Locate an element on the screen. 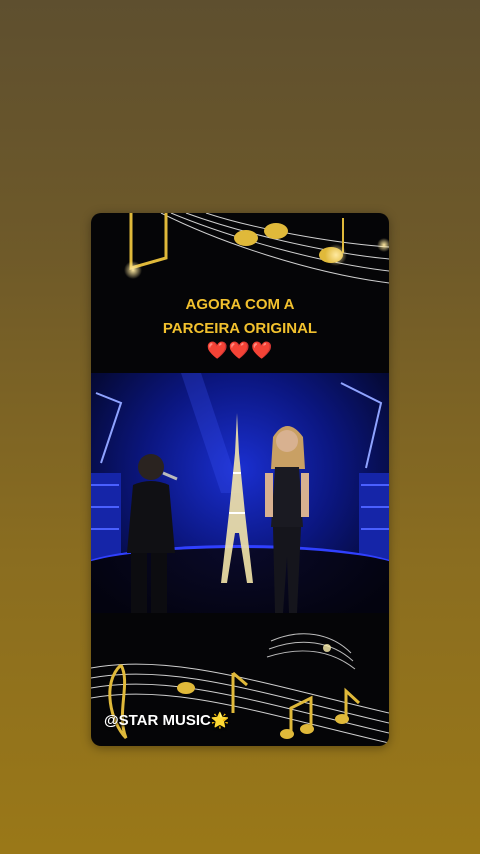 The image size is (480, 854). caption-line-2: PARCEIRA ORIGINAL is located at coordinates (240, 328).